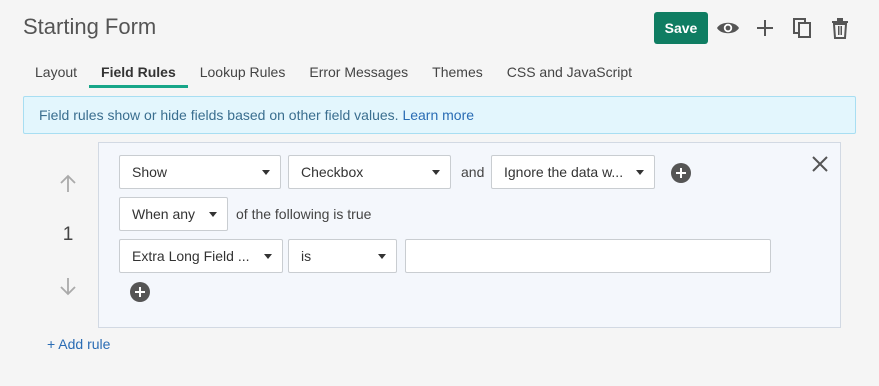 This screenshot has width=879, height=386. Describe the element at coordinates (342, 256) in the screenshot. I see `operator-select: is` at that location.